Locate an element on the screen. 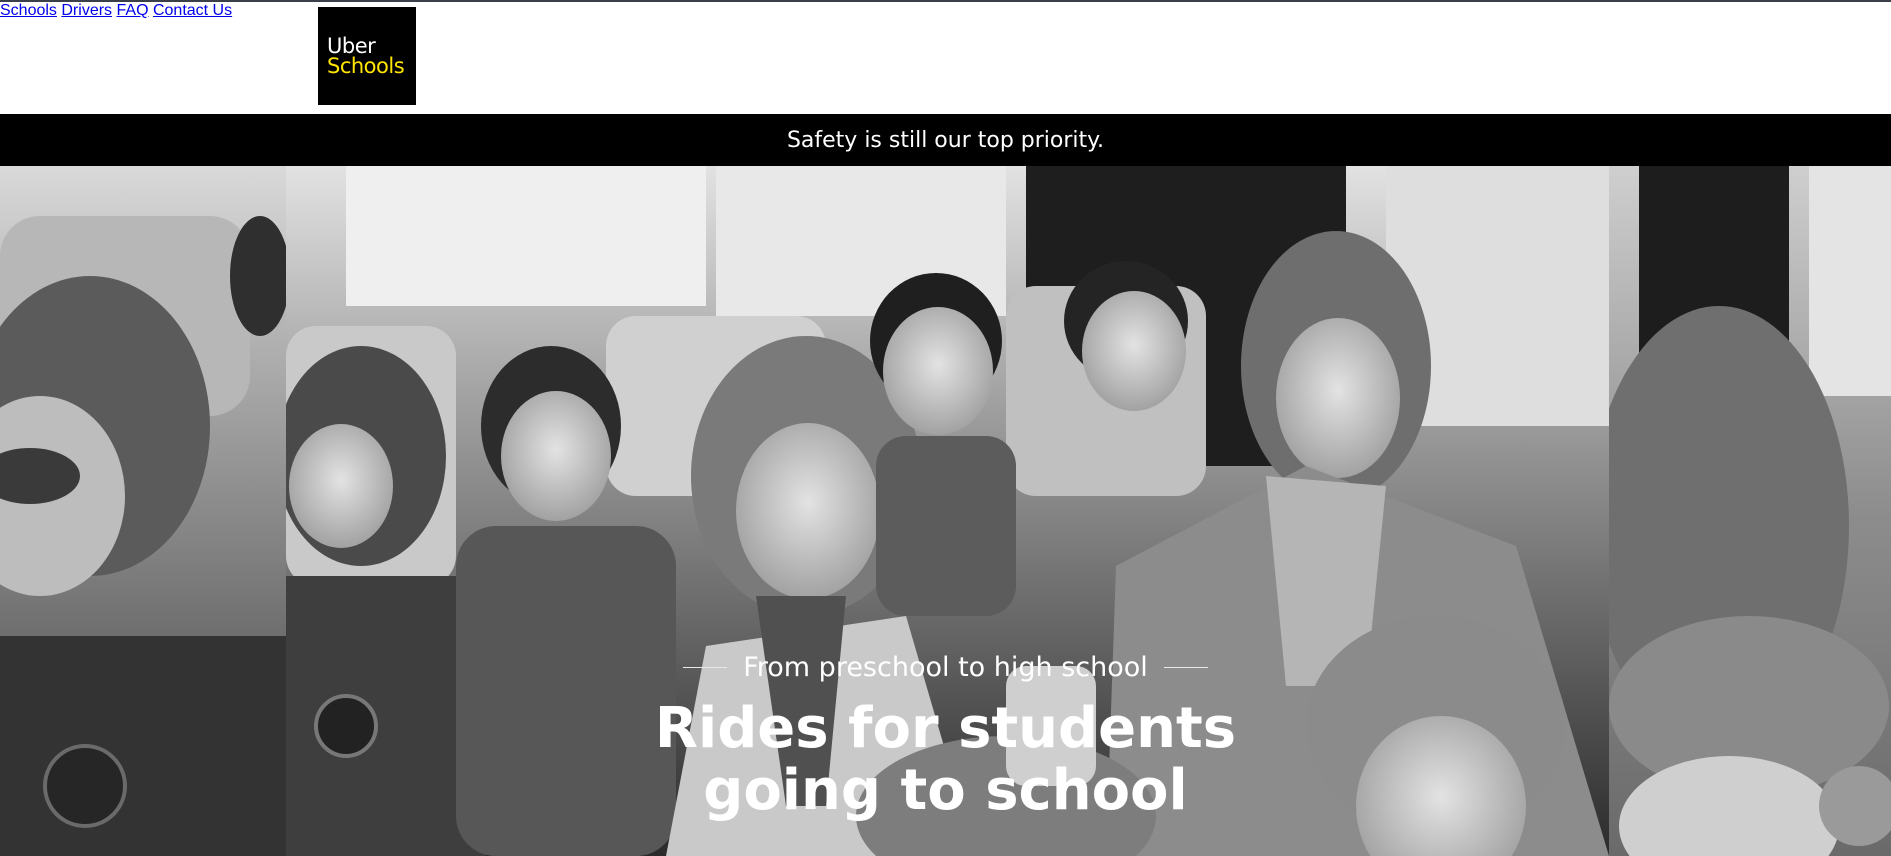  logo-text-schools: Schools is located at coordinates (366, 66).